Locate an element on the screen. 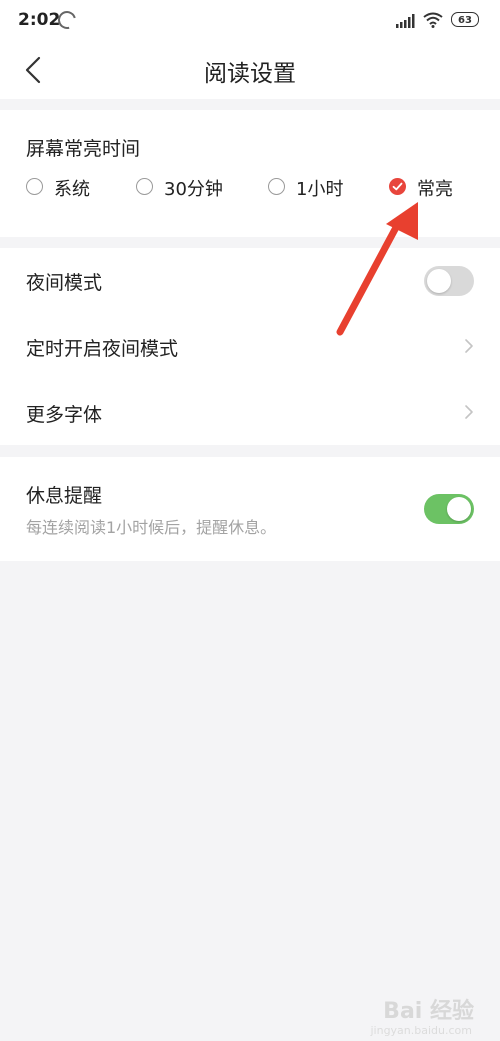  rest-reminder-toggle is located at coordinates (449, 509).